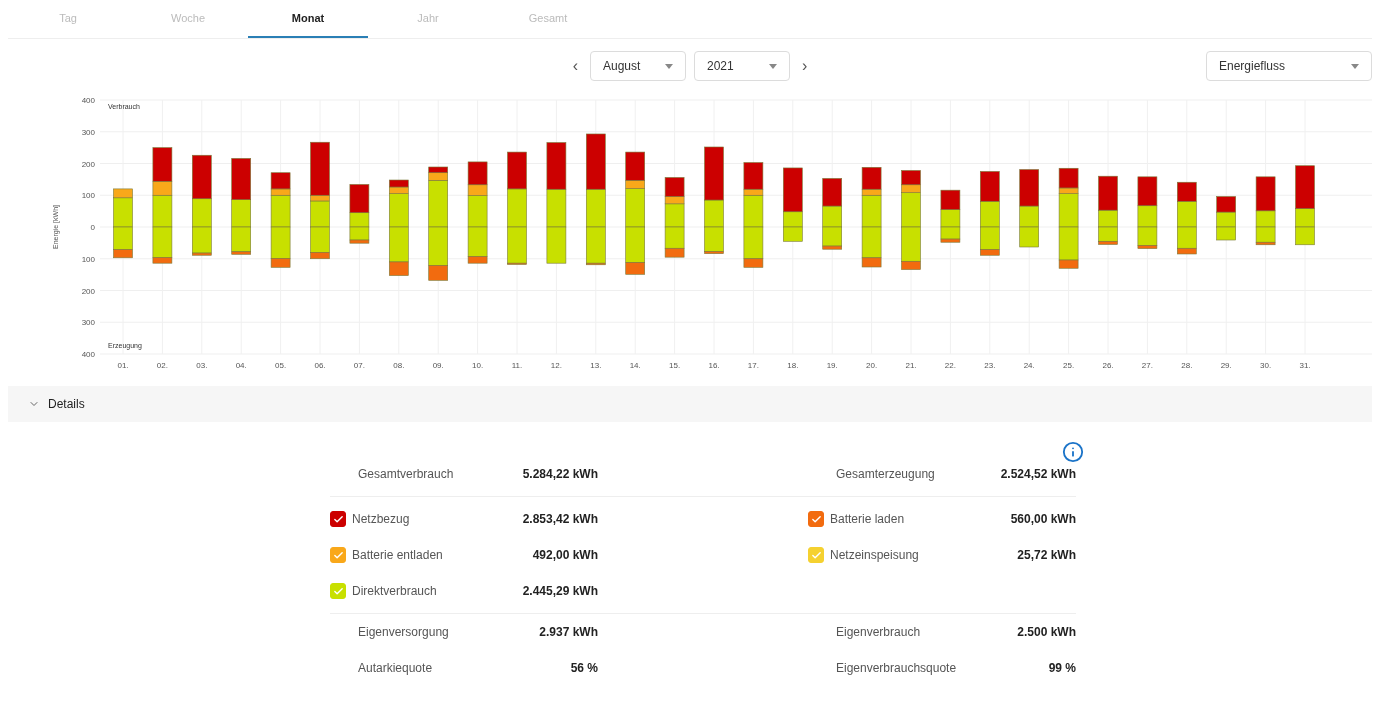 The width and height of the screenshot is (1380, 702). I want to click on x-tick-label: 25., so click(1069, 365).